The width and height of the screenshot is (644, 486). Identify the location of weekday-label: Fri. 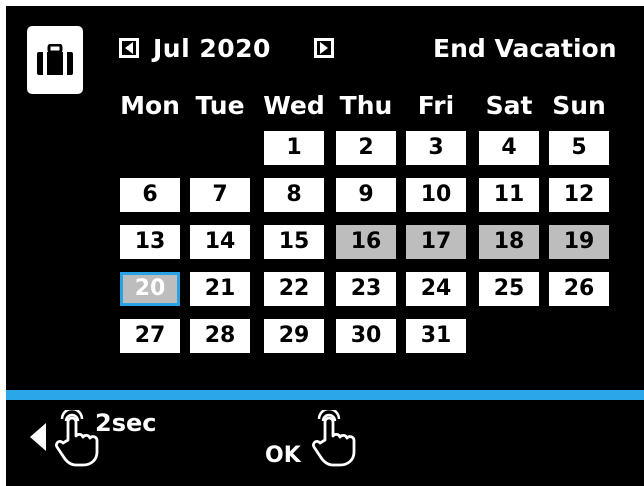
(436, 105).